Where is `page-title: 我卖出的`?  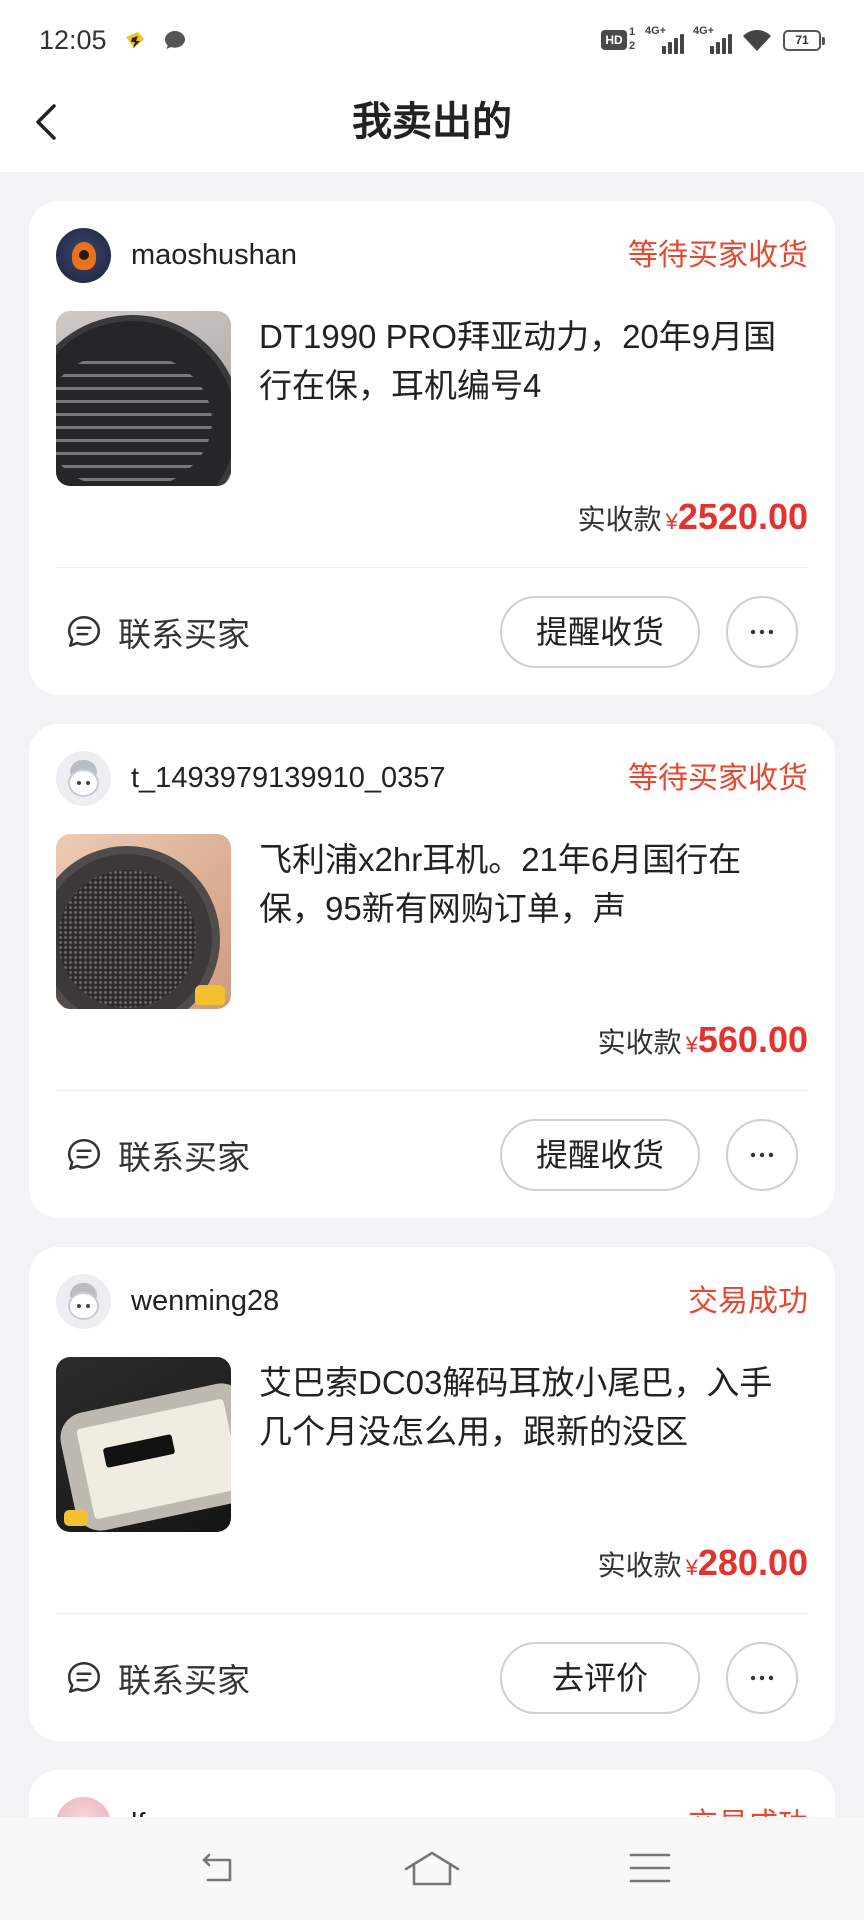
page-title: 我卖出的 is located at coordinates (432, 122).